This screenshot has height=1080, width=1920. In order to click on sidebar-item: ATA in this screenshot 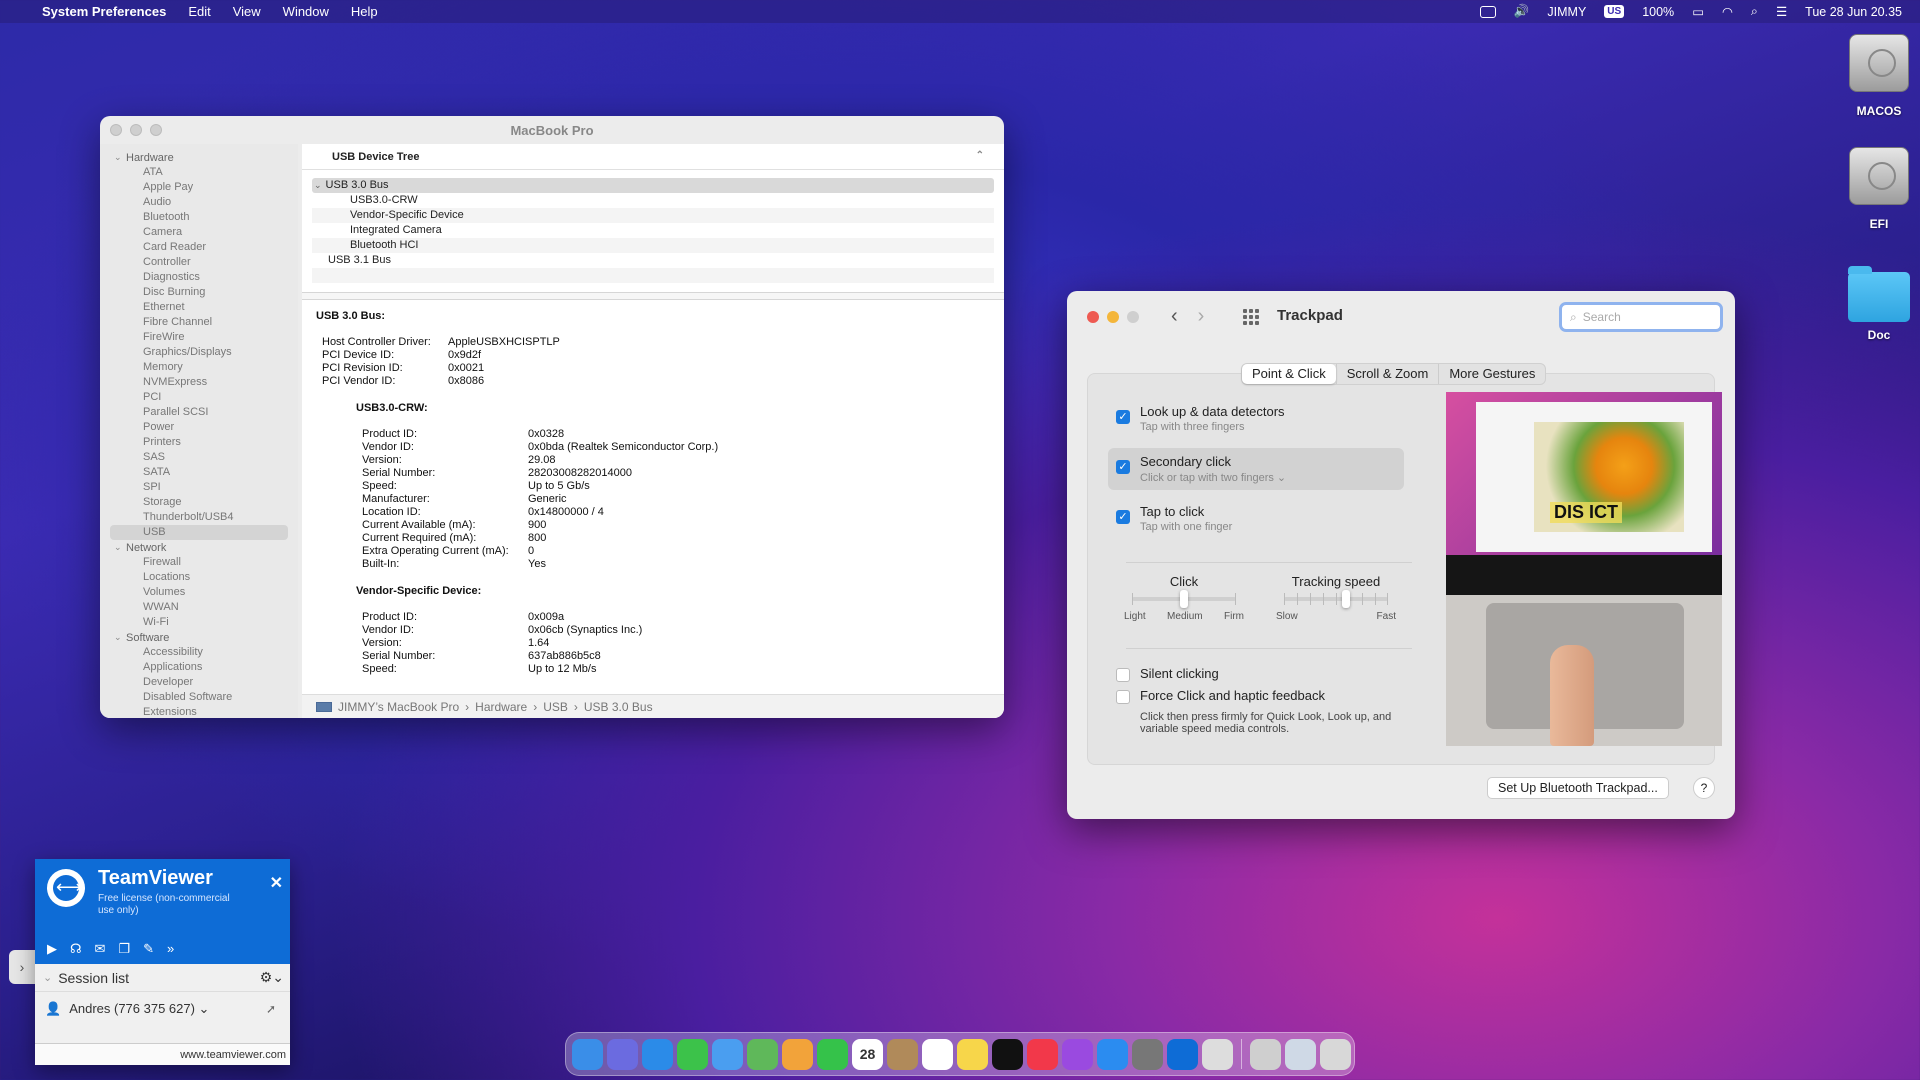, I will do `click(199, 172)`.